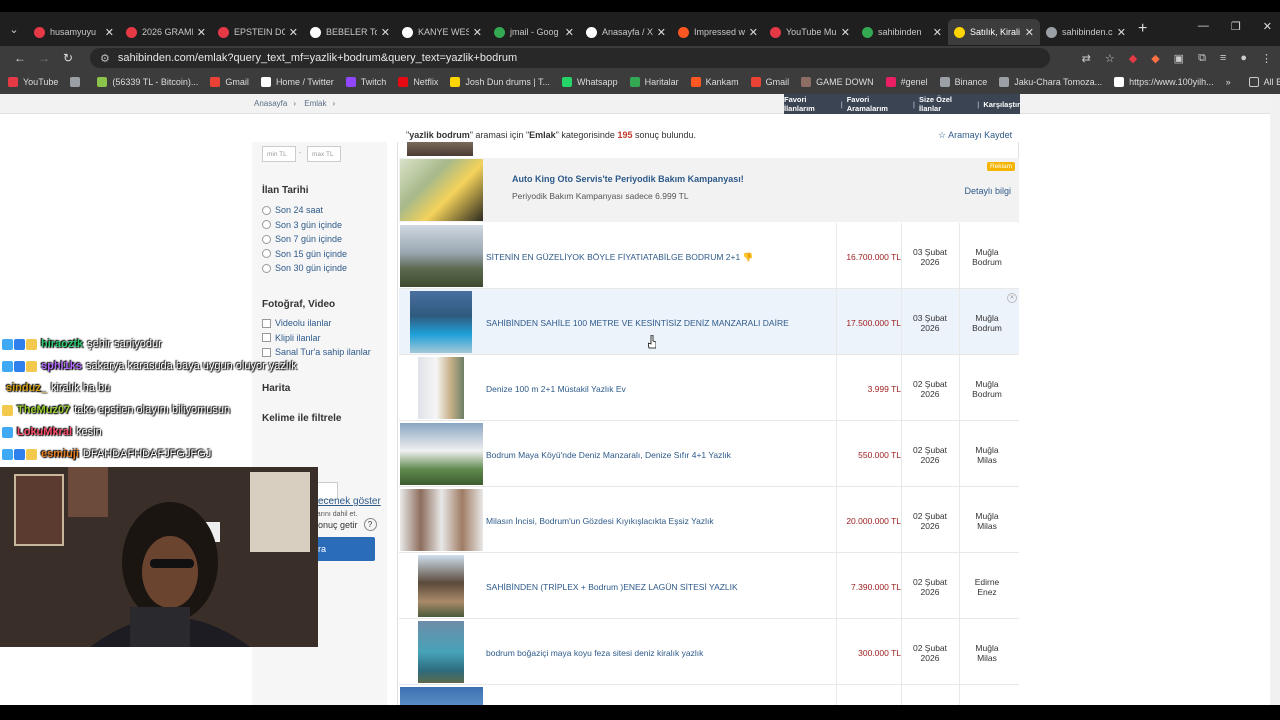  I want to click on bookmark-item: Twitch, so click(365, 82).